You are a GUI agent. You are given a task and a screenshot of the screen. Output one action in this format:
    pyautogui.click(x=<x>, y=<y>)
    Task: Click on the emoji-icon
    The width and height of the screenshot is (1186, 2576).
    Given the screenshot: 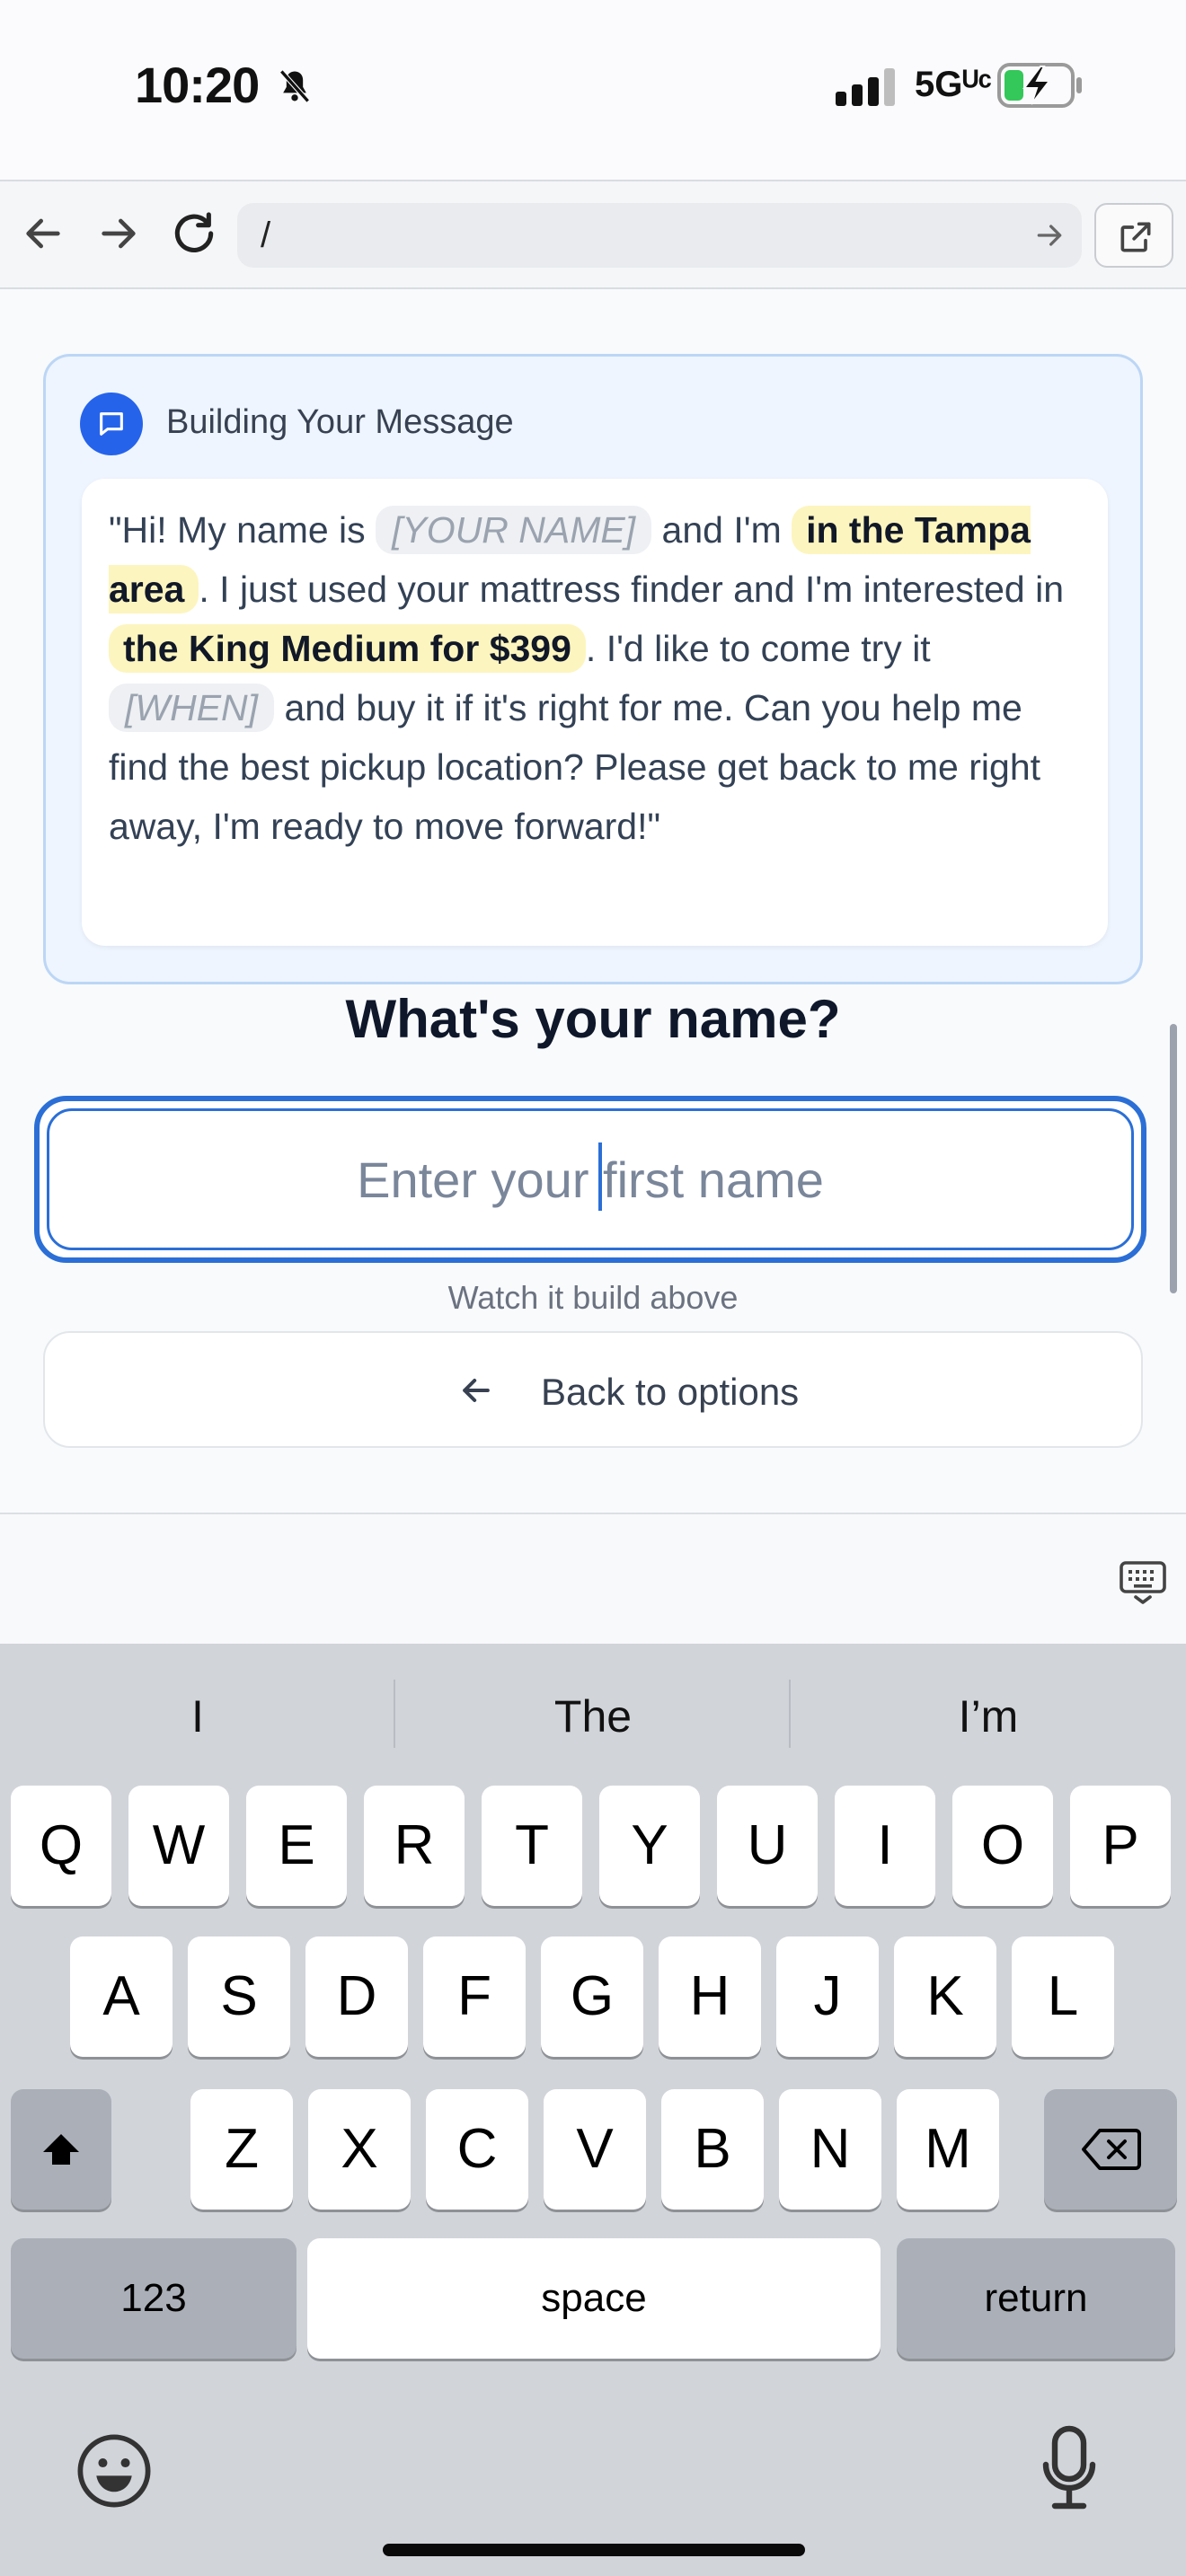 What is the action you would take?
    pyautogui.click(x=114, y=2471)
    